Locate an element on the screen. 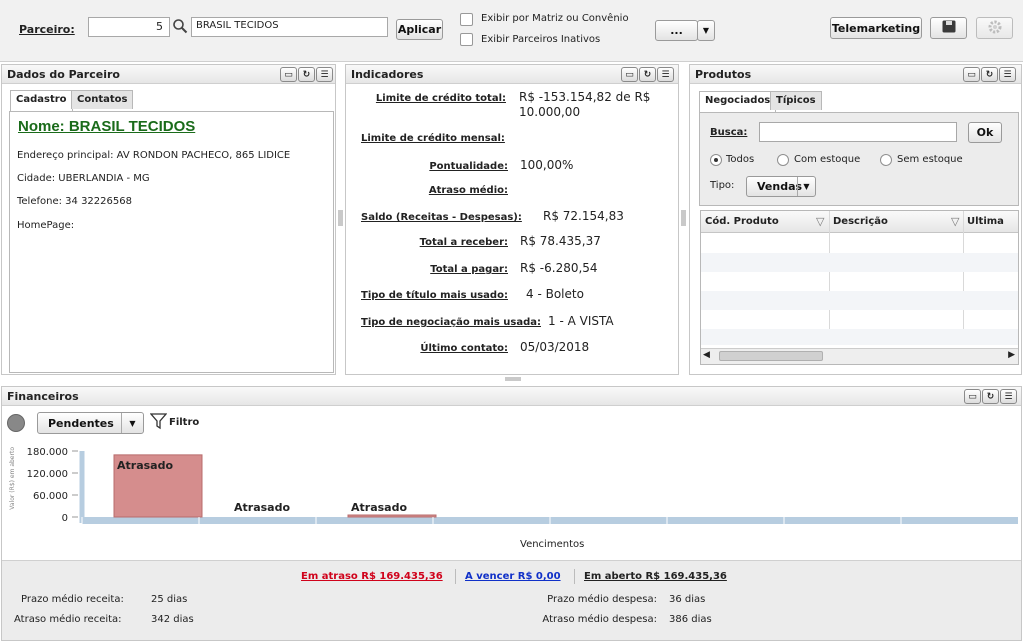  telefone: Telefone: 34 32226568 is located at coordinates (74, 201).